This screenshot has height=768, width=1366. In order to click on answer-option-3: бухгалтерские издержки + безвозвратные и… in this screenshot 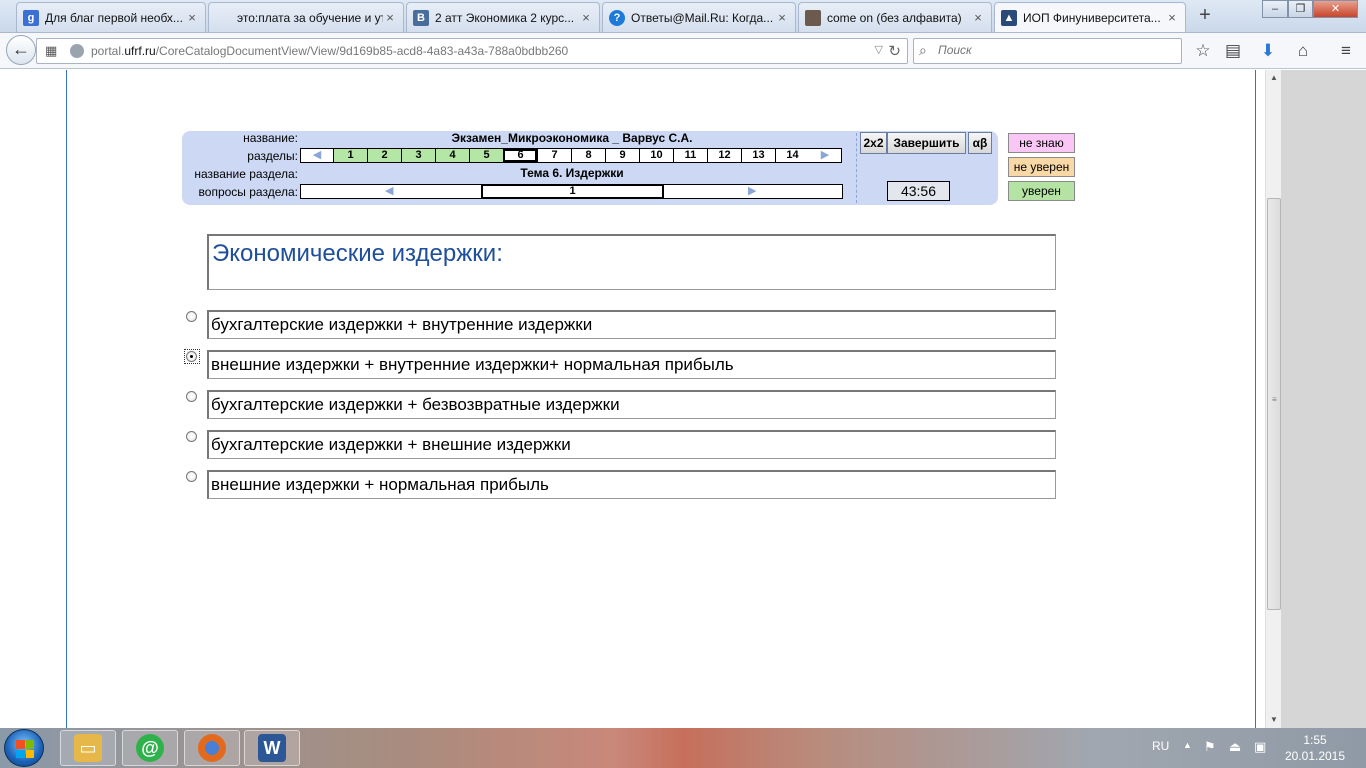, I will do `click(621, 405)`.